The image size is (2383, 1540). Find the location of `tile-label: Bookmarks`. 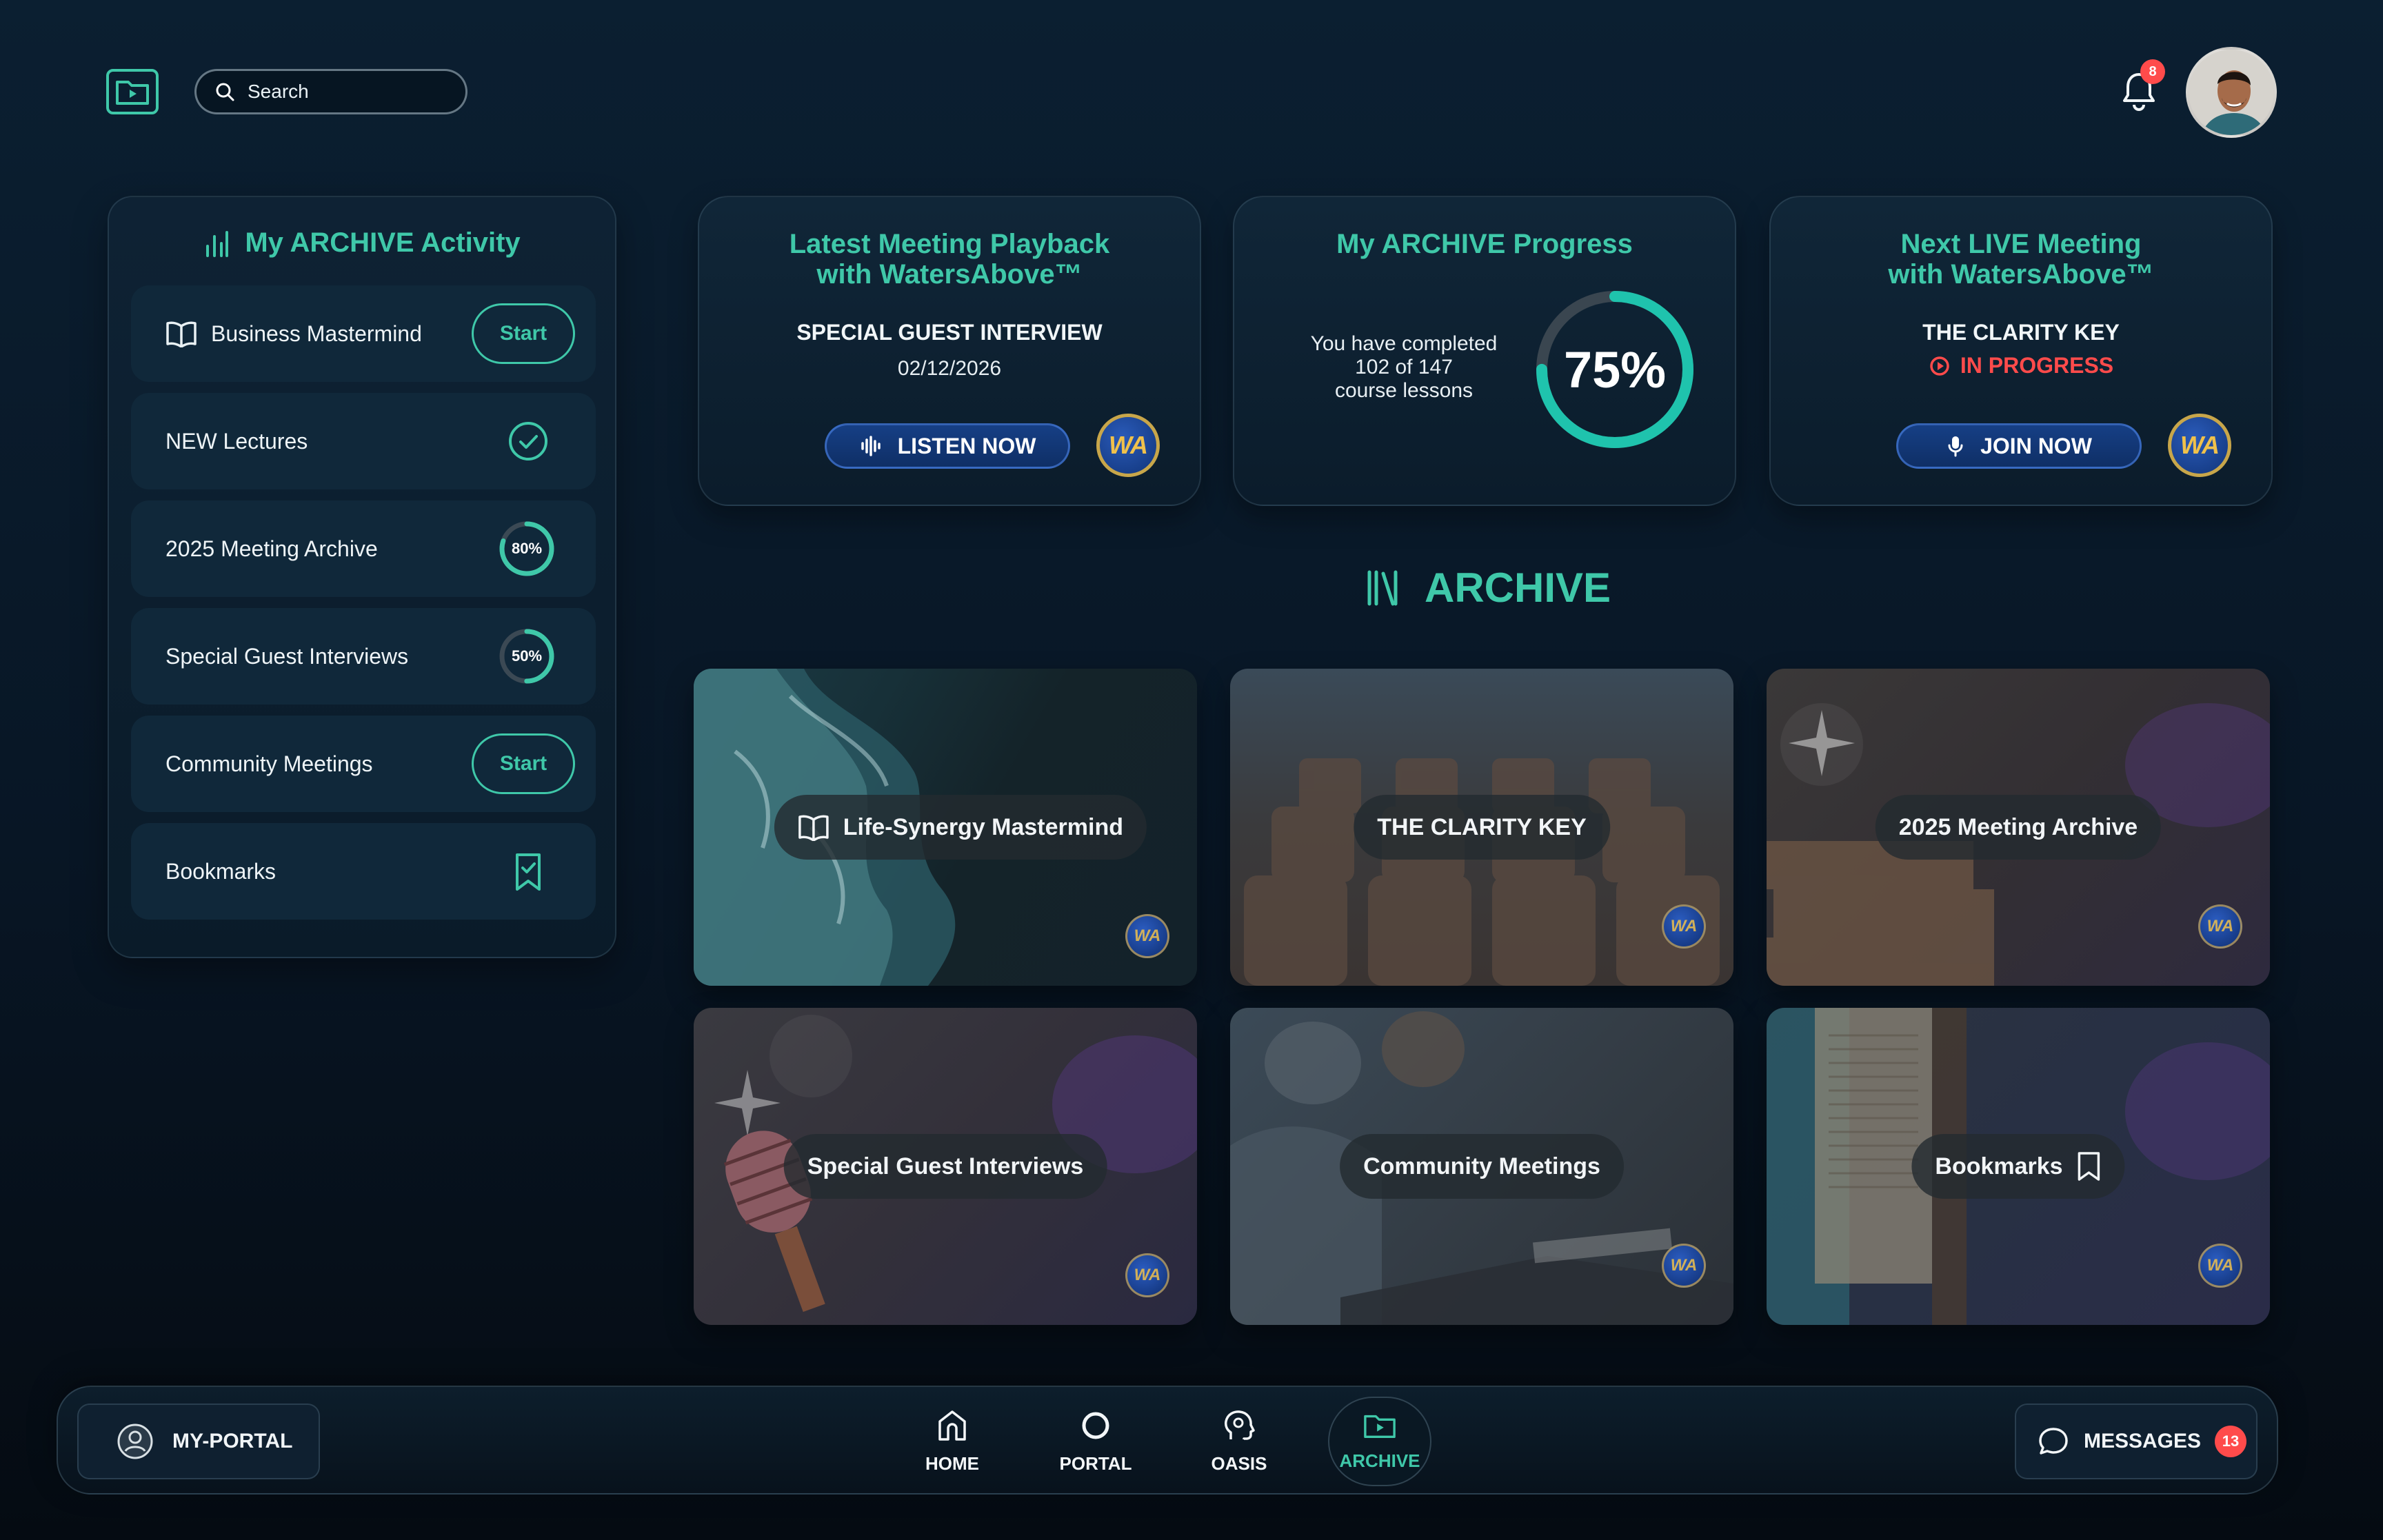

tile-label: Bookmarks is located at coordinates (2018, 1167).